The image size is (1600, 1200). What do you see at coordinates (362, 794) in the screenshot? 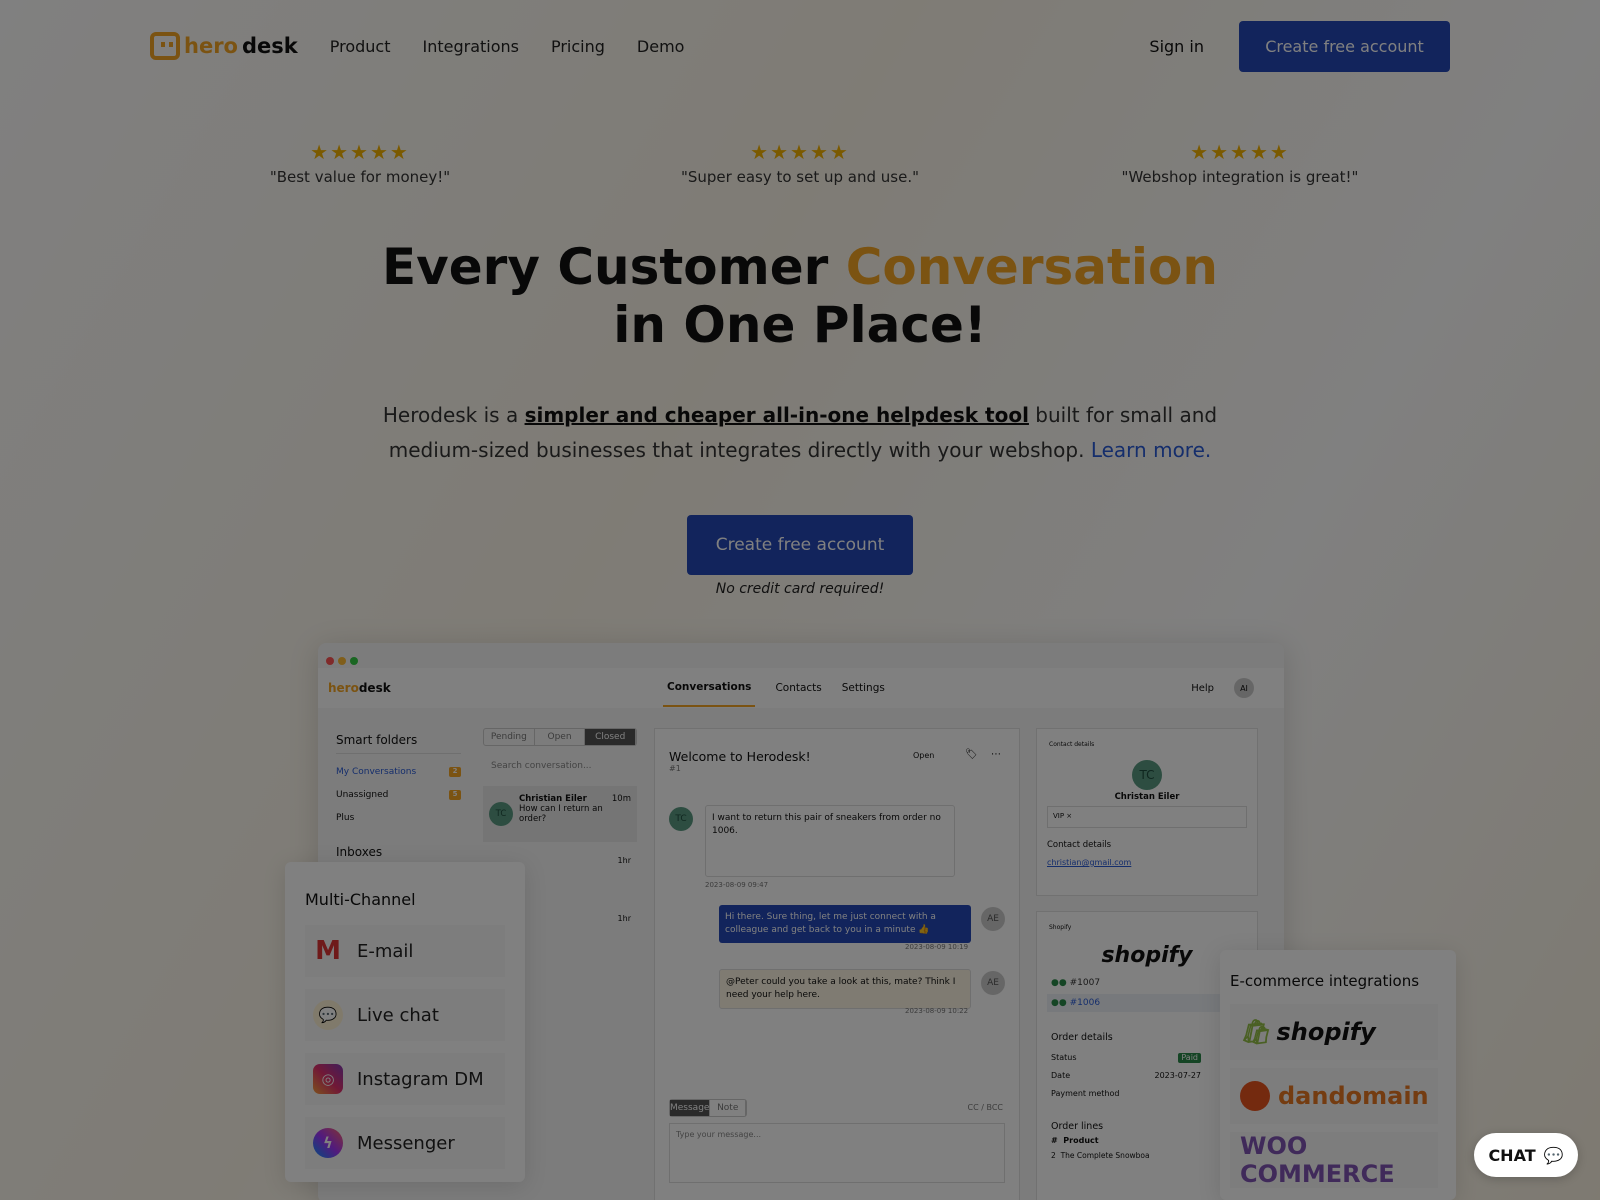
I see `folder-label: Unassigned` at bounding box center [362, 794].